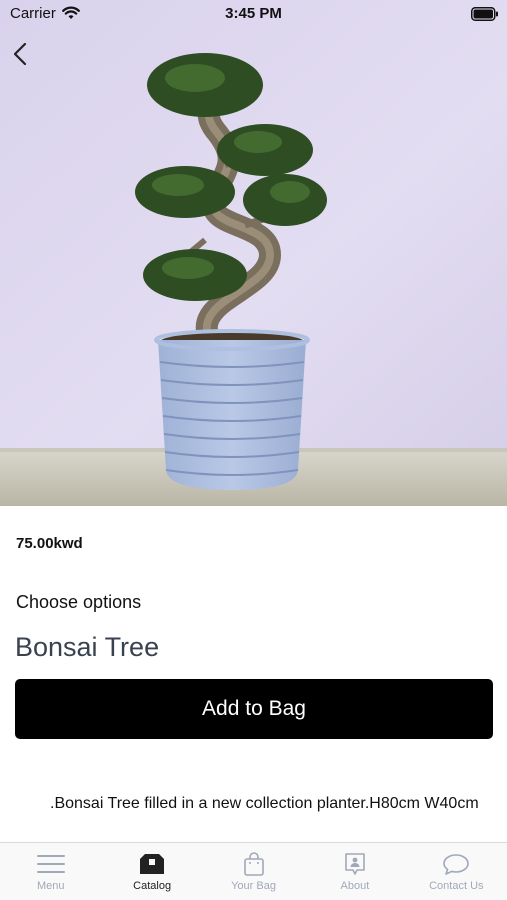 The height and width of the screenshot is (900, 507). I want to click on tab-label: About, so click(355, 886).